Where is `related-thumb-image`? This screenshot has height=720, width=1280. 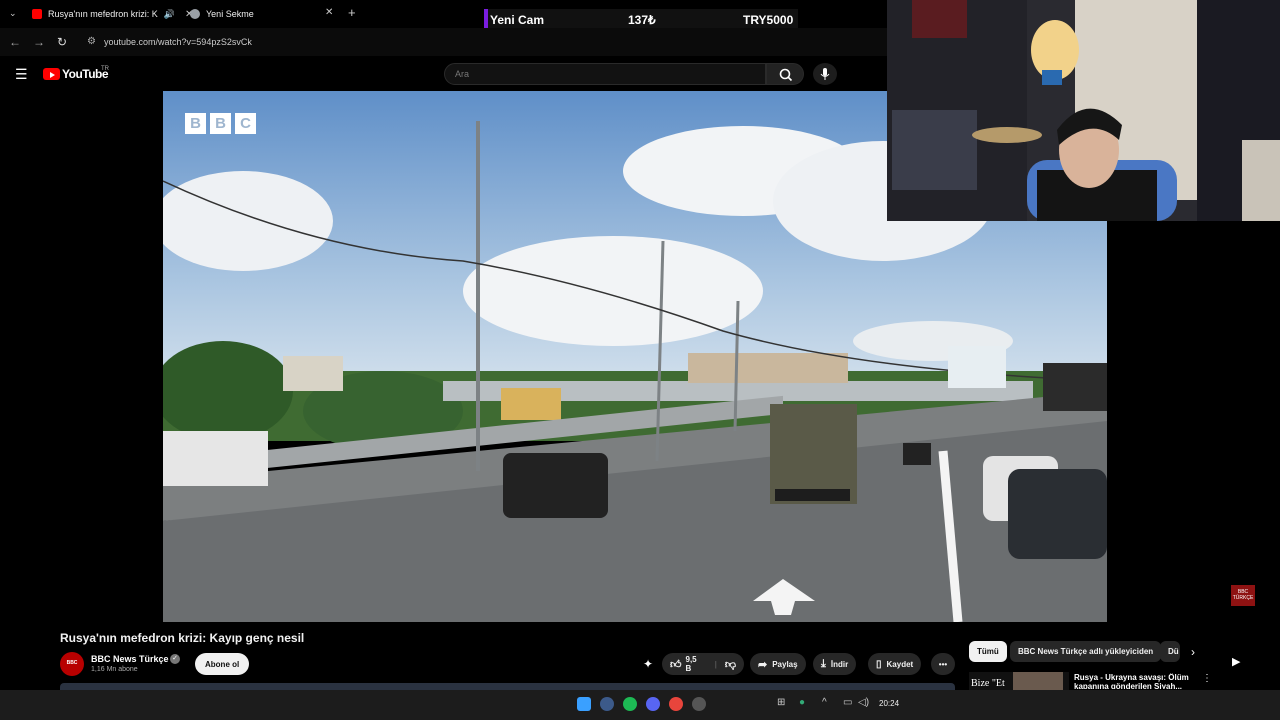
related-thumb-image is located at coordinates (1038, 681).